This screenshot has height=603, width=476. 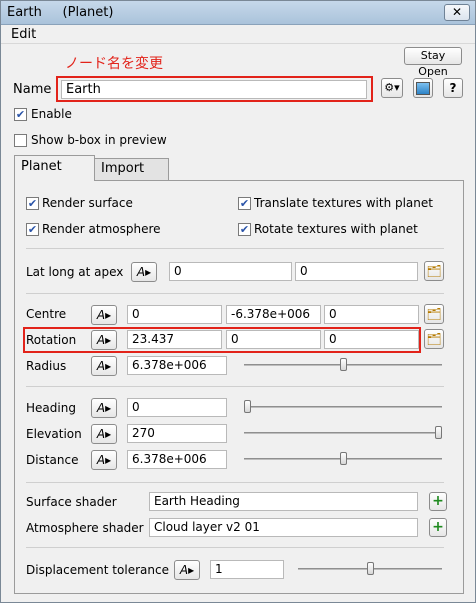 I want to click on rotate-textures-label: Rotate textures with planet, so click(x=336, y=229).